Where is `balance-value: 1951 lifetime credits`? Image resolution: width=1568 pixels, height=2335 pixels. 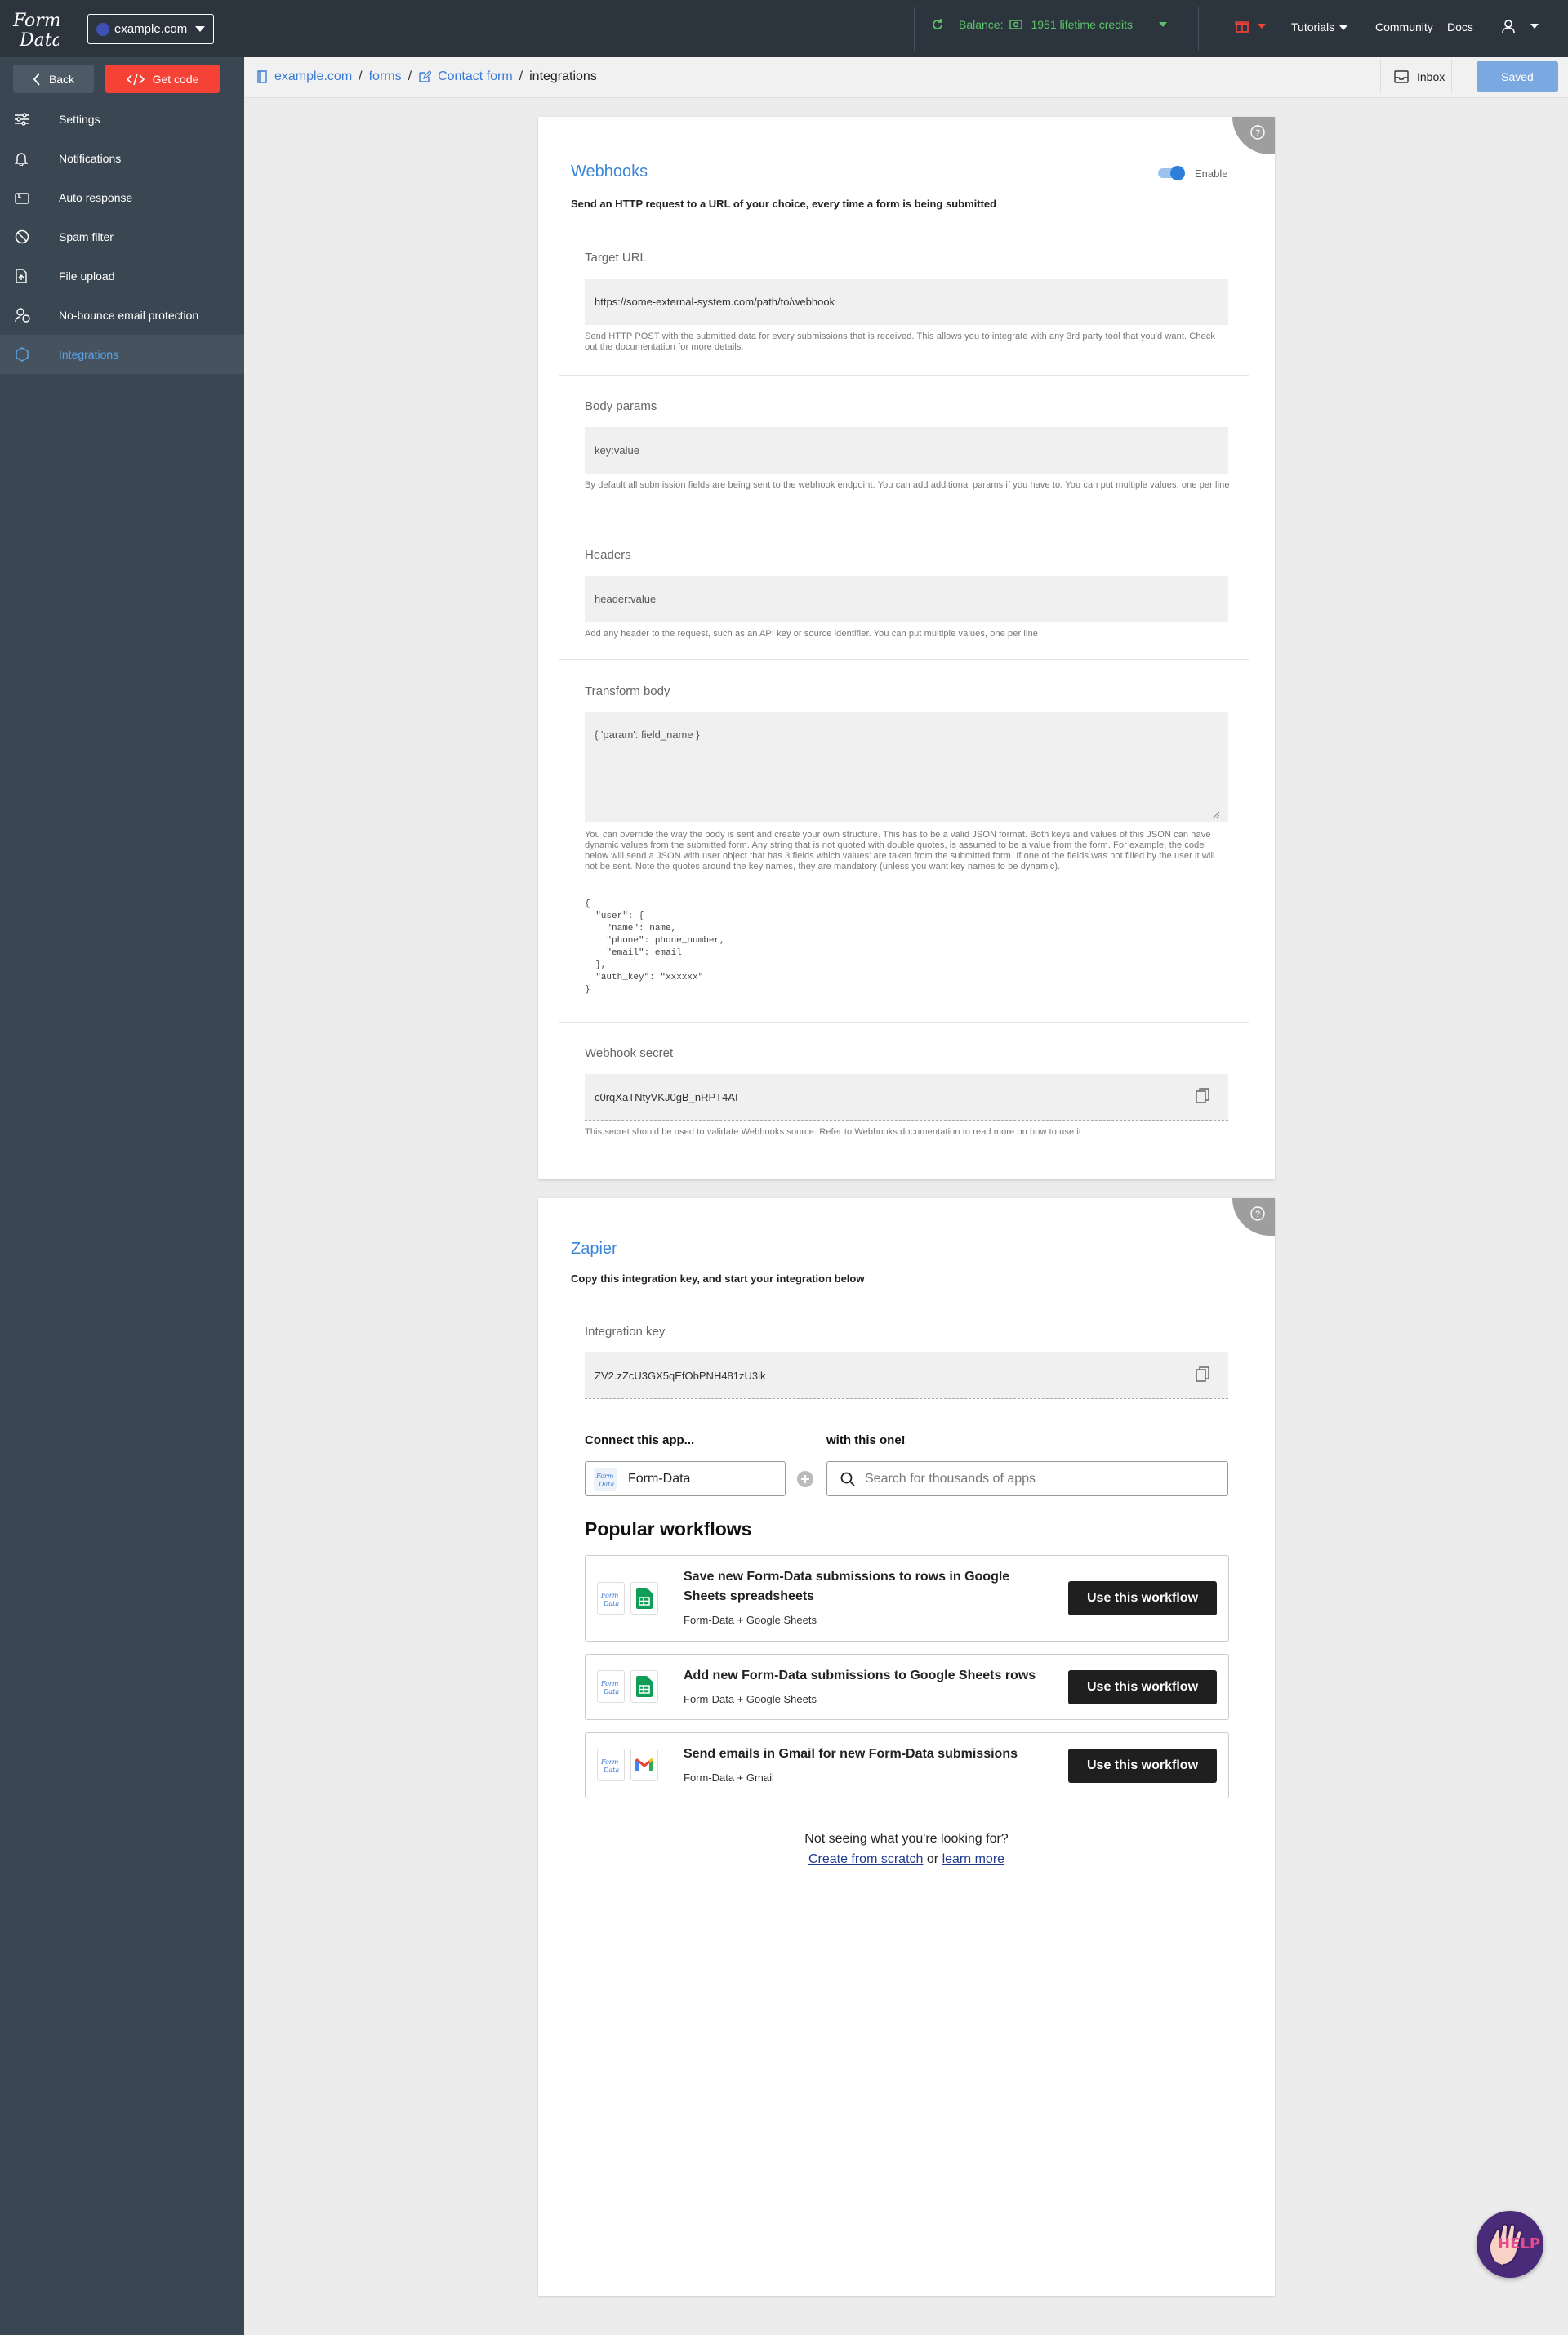 balance-value: 1951 lifetime credits is located at coordinates (1082, 24).